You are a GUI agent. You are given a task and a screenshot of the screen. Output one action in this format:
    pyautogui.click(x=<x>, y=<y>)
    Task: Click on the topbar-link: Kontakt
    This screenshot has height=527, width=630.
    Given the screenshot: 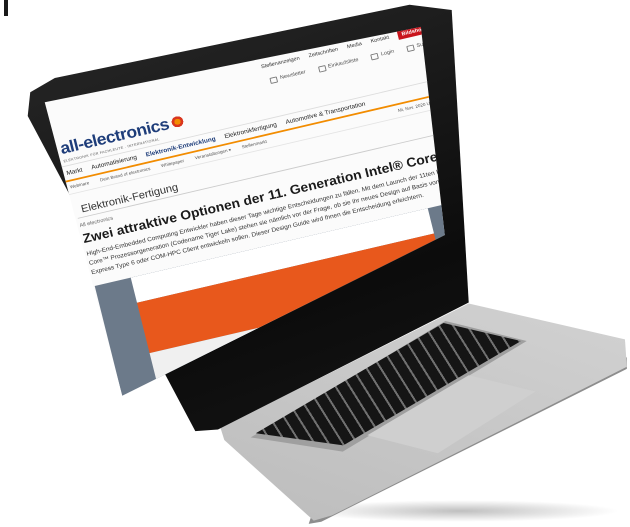 What is the action you would take?
    pyautogui.click(x=380, y=39)
    